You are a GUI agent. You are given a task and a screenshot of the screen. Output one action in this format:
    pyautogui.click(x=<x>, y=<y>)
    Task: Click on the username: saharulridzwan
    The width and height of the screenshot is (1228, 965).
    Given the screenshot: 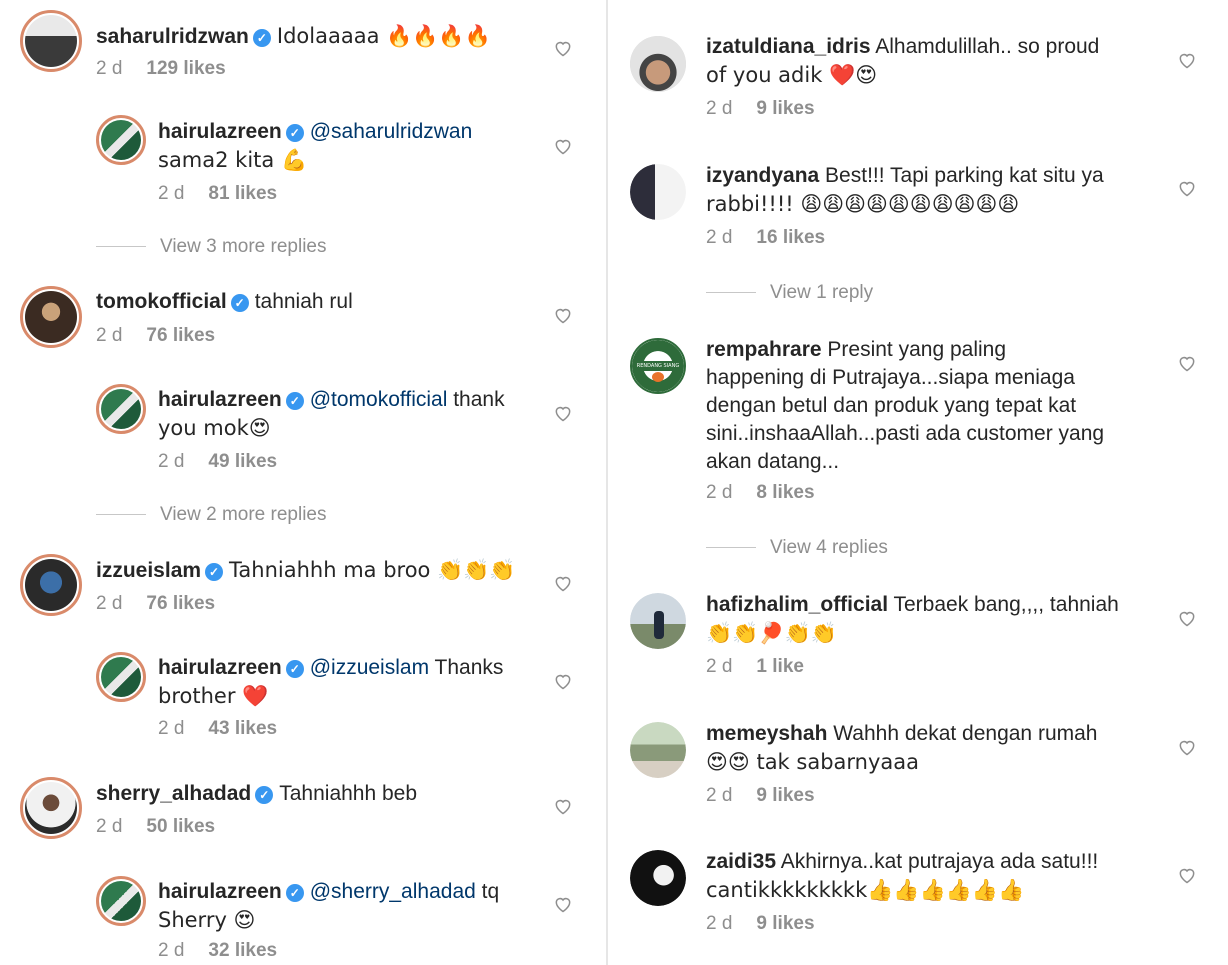 What is the action you would take?
    pyautogui.click(x=172, y=36)
    